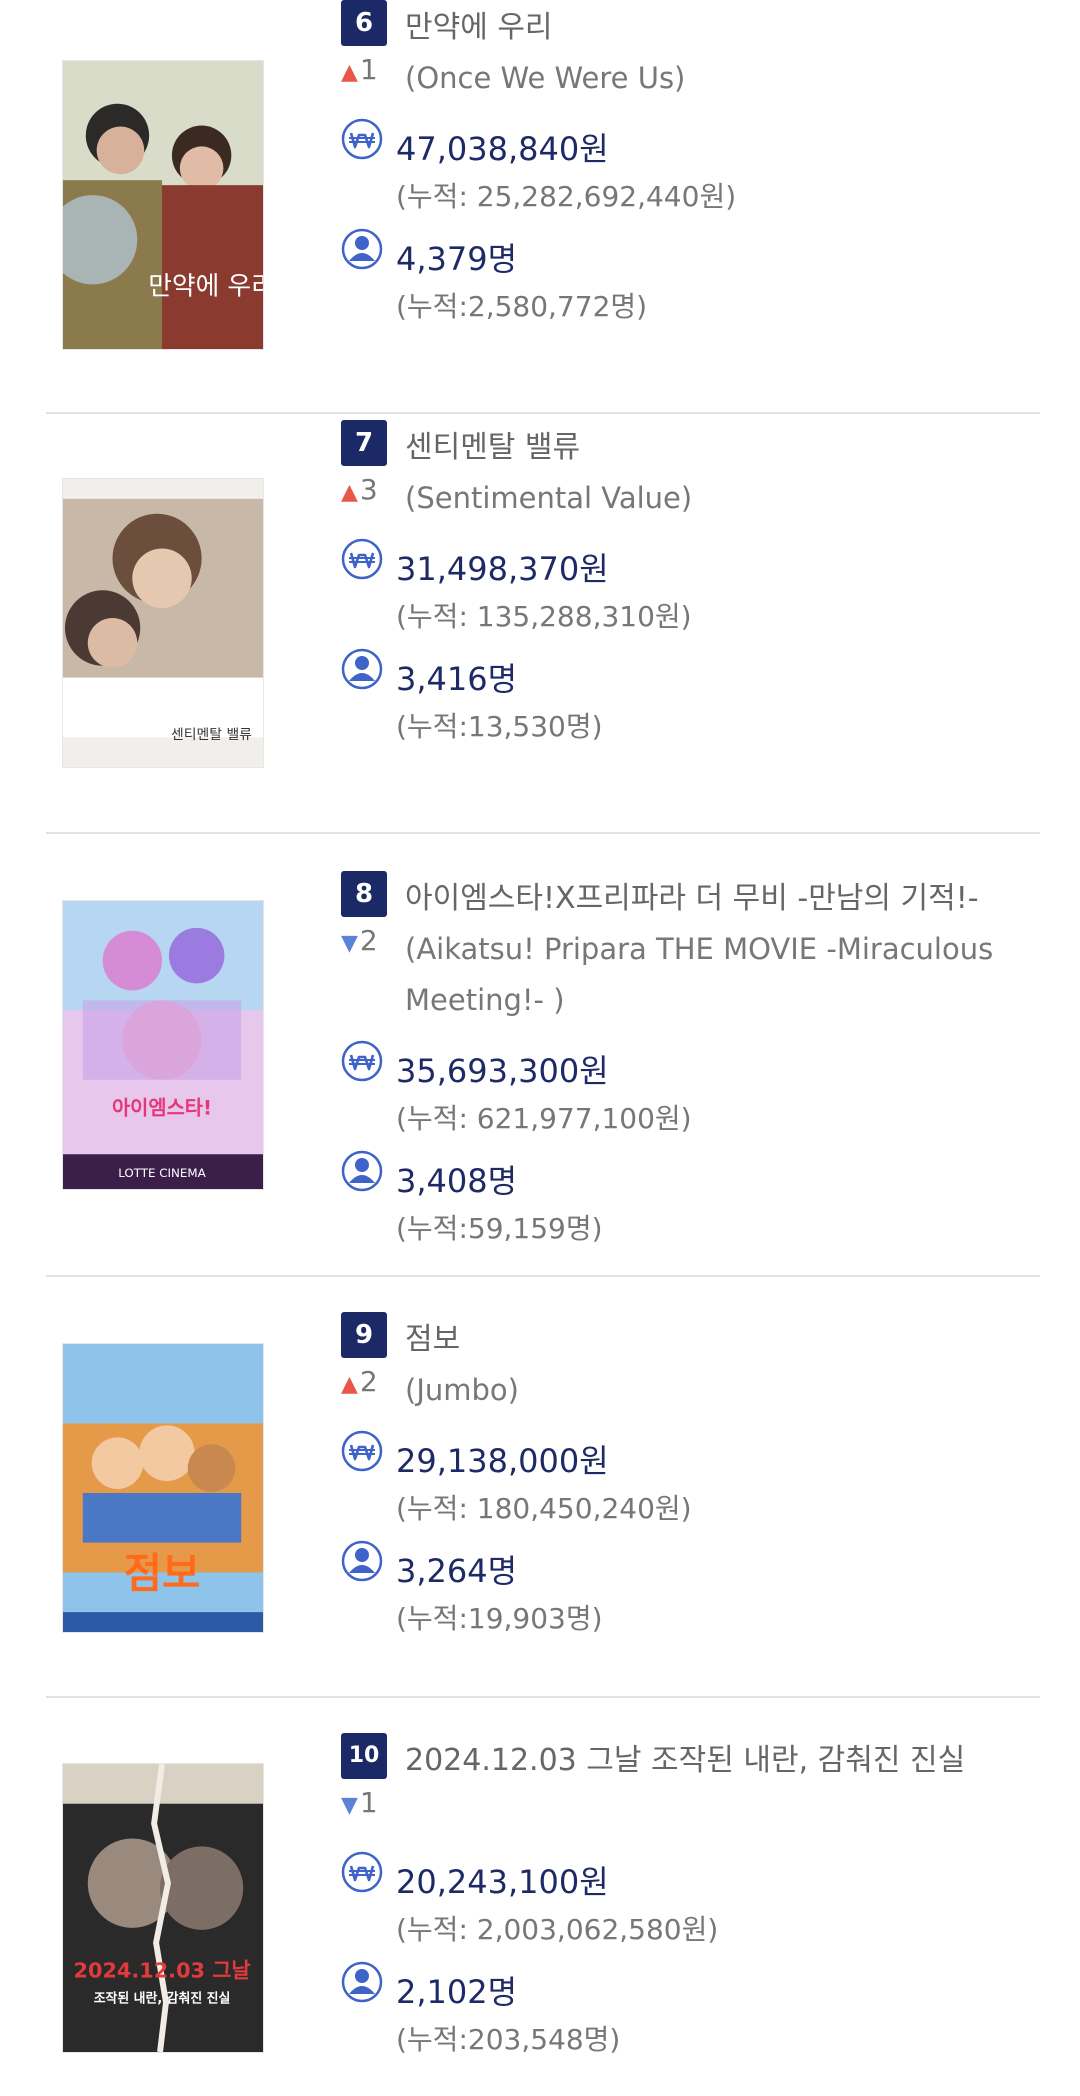  I want to click on rank-badge: 8, so click(364, 894).